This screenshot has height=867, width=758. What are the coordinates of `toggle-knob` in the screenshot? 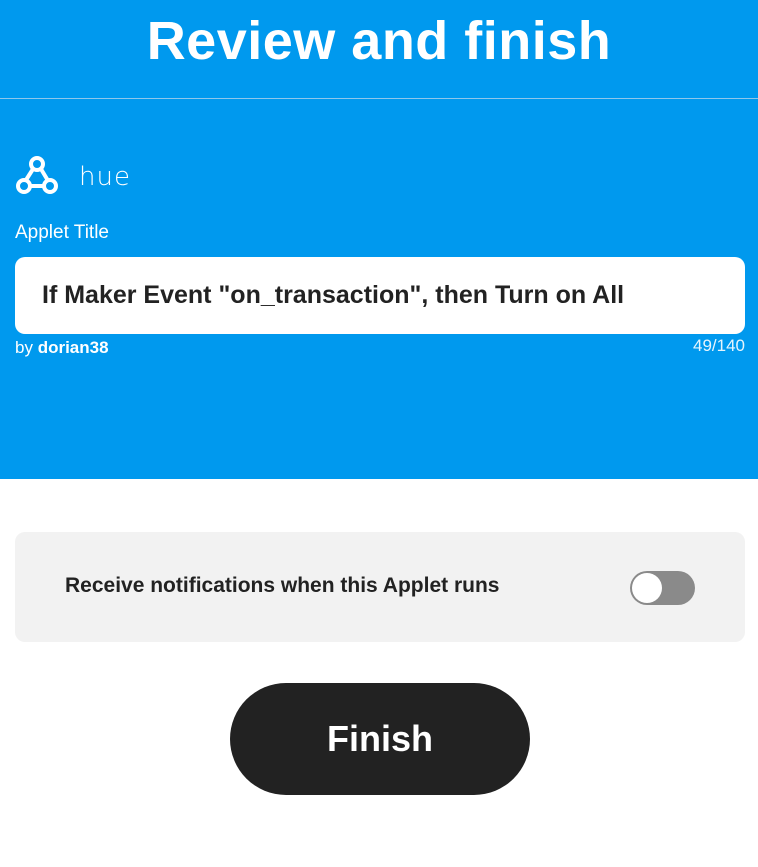 It's located at (647, 588).